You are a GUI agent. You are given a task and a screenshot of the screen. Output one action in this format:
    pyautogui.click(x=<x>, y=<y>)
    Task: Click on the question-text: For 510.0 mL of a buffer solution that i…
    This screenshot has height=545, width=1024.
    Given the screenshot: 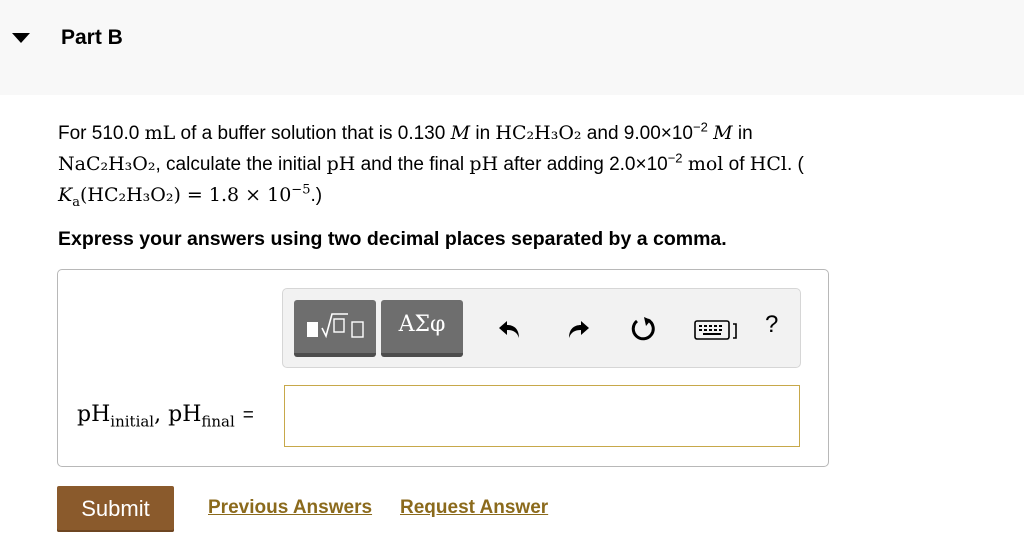 What is the action you would take?
    pyautogui.click(x=431, y=164)
    